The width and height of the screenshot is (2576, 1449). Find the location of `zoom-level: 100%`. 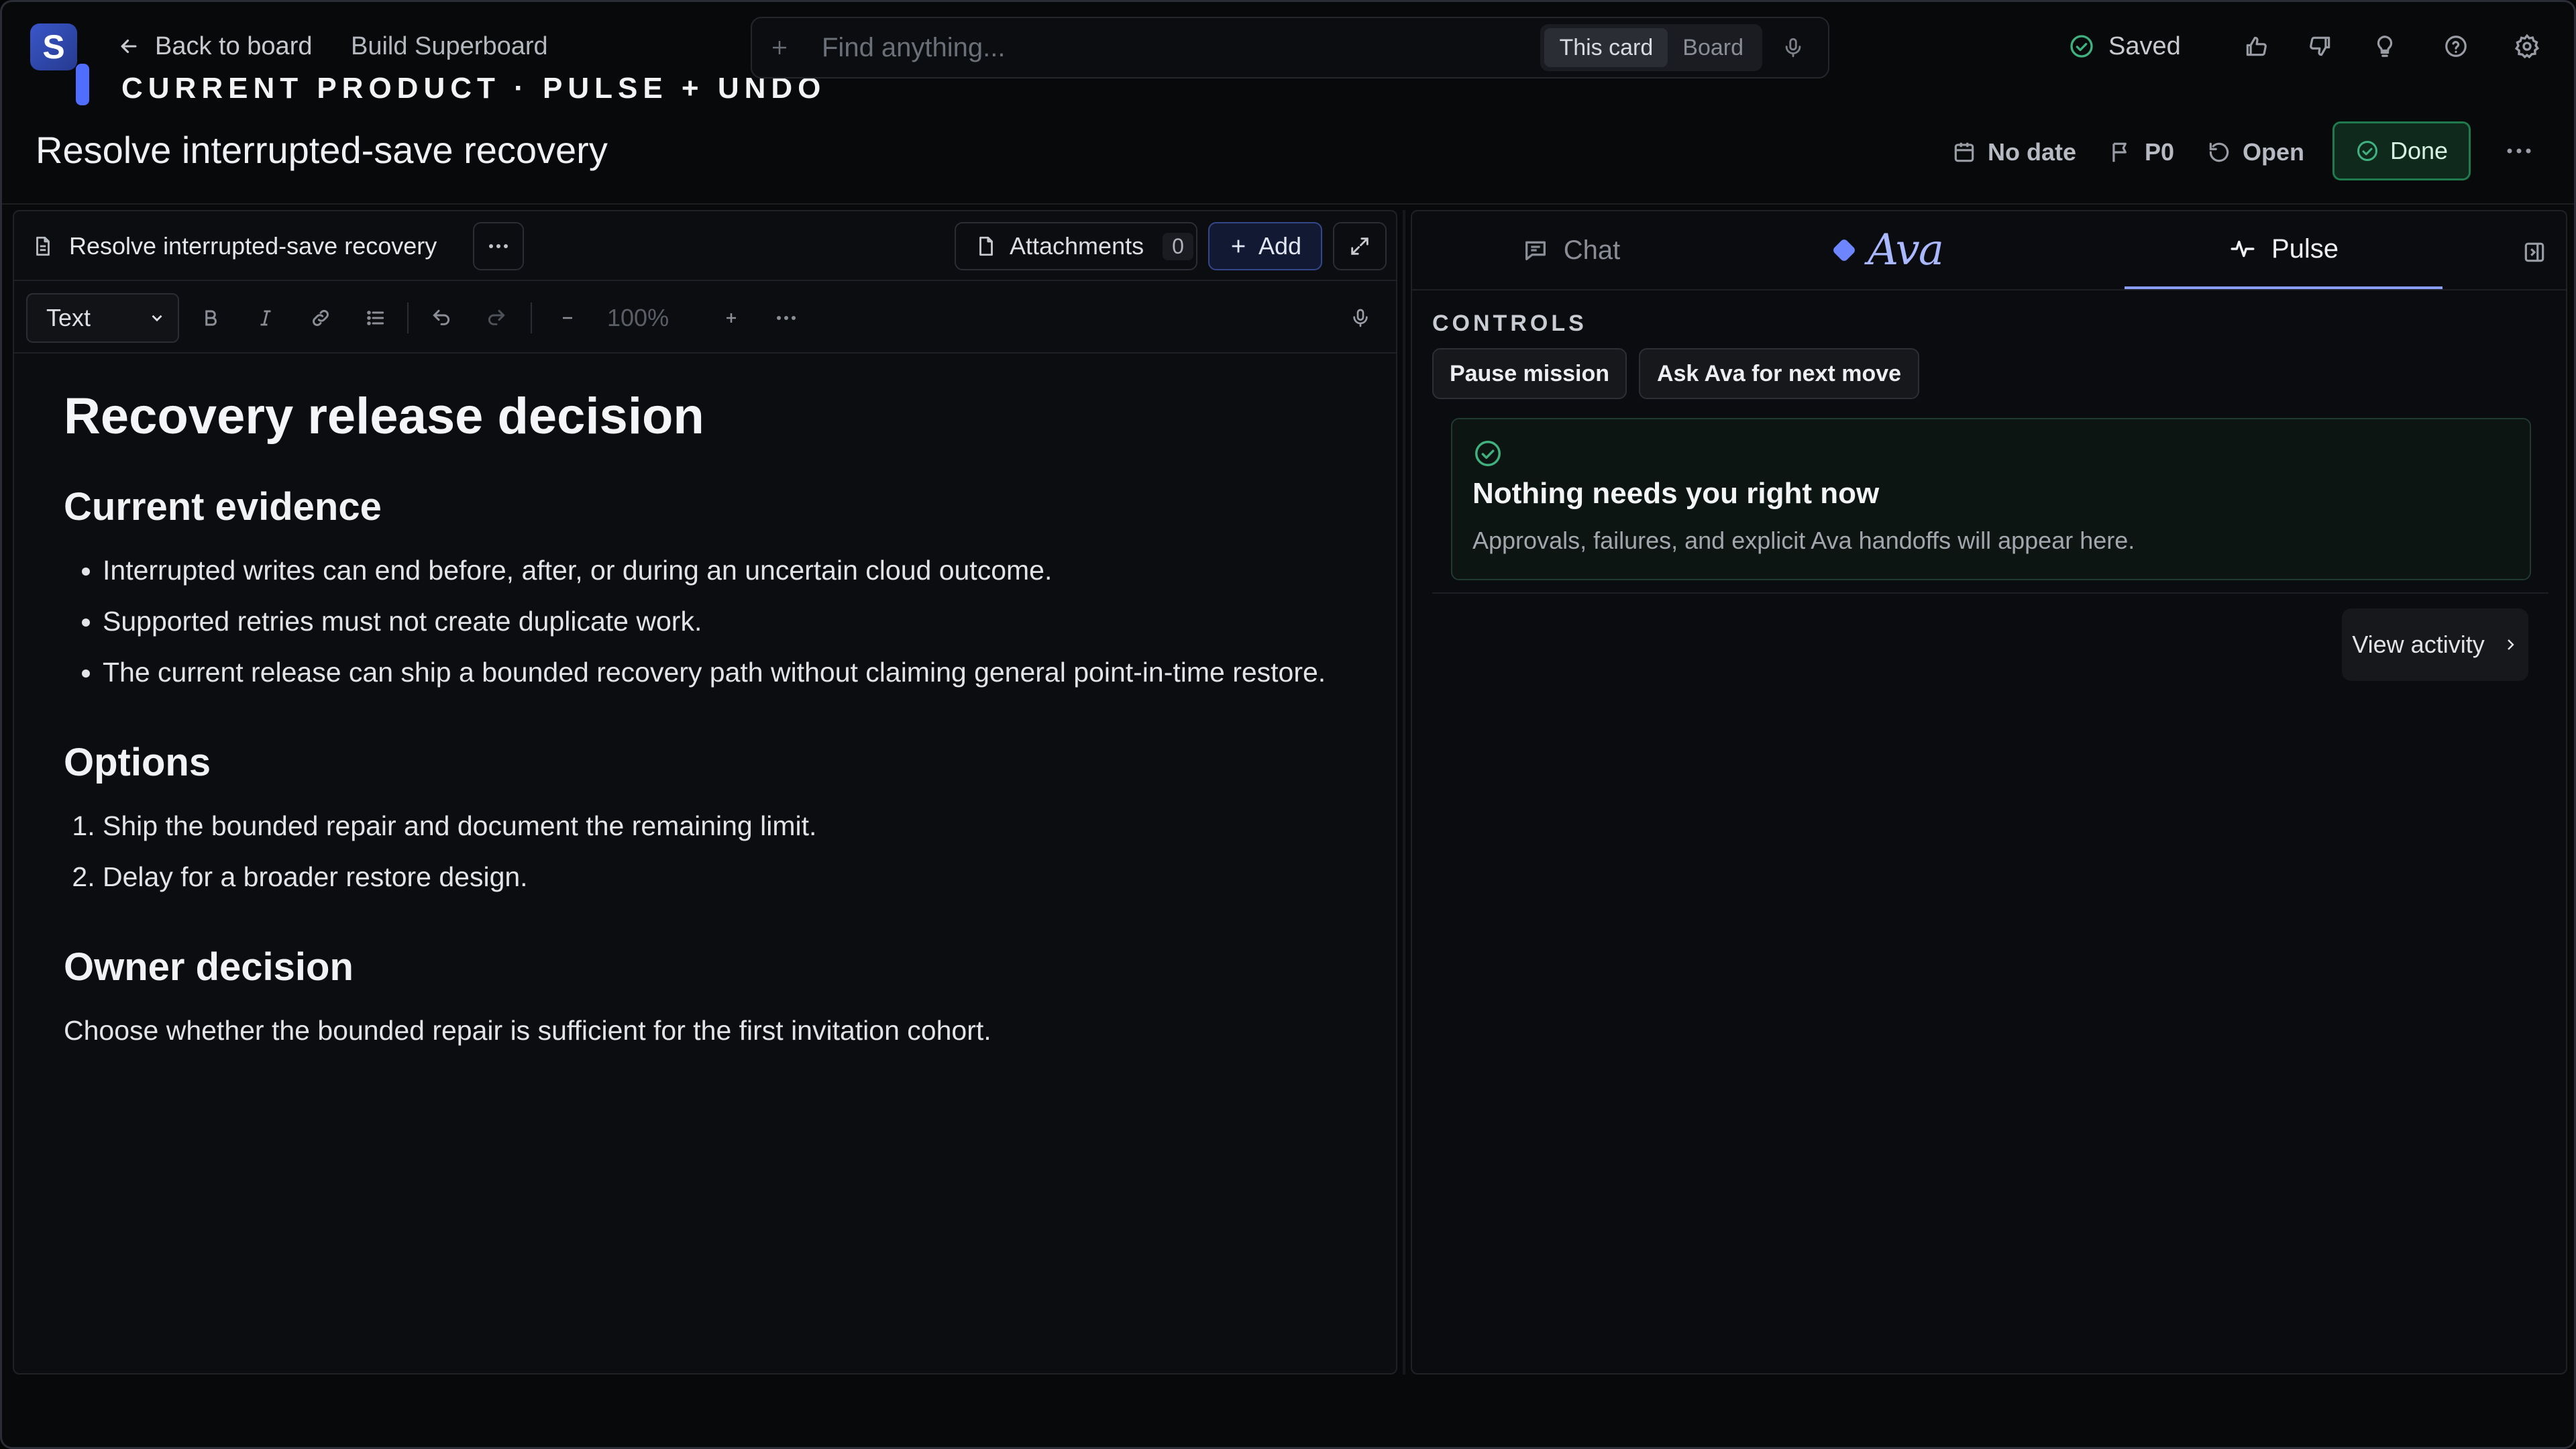

zoom-level: 100% is located at coordinates (638, 317).